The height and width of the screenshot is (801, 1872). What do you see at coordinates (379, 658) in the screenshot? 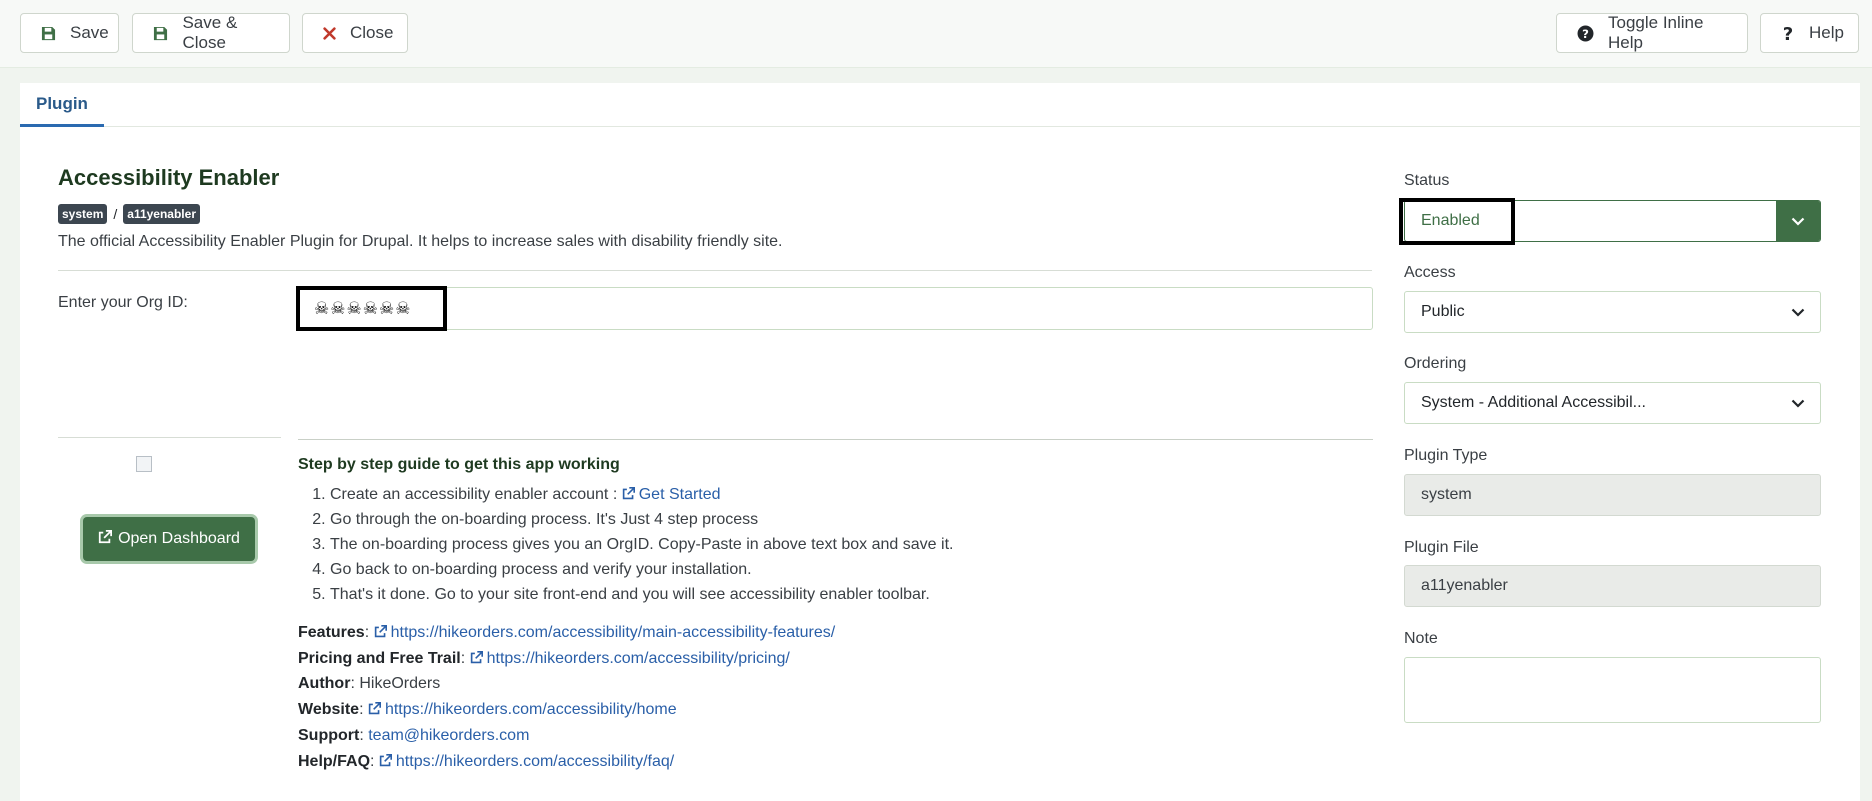
I see `pricing-label: Pricing and Free Trail` at bounding box center [379, 658].